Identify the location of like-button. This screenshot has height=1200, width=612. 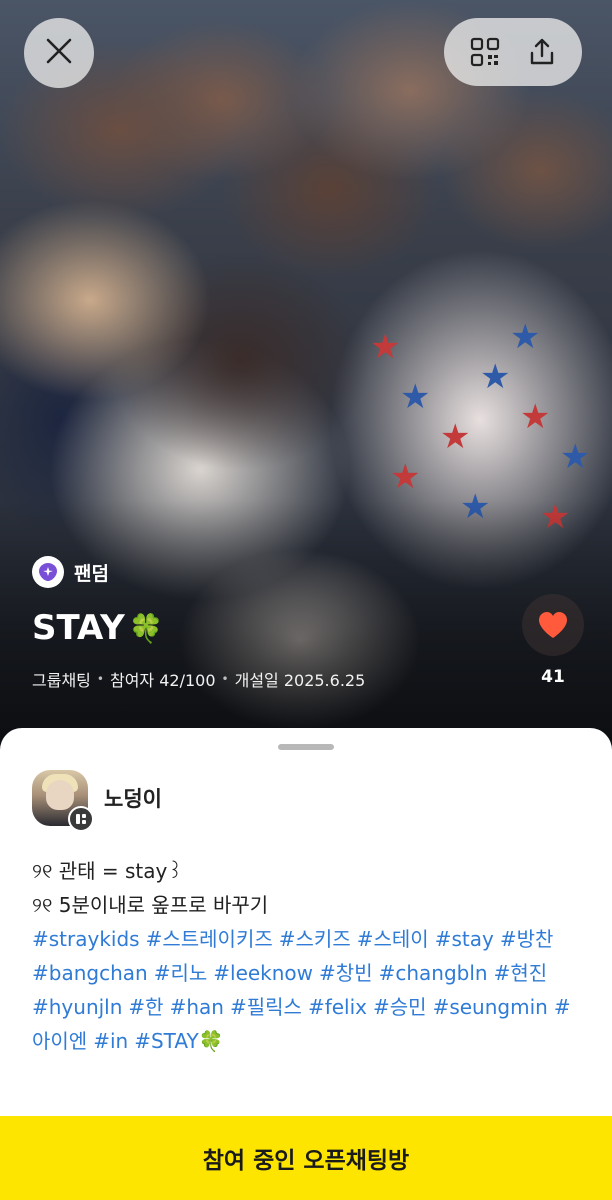
(553, 625).